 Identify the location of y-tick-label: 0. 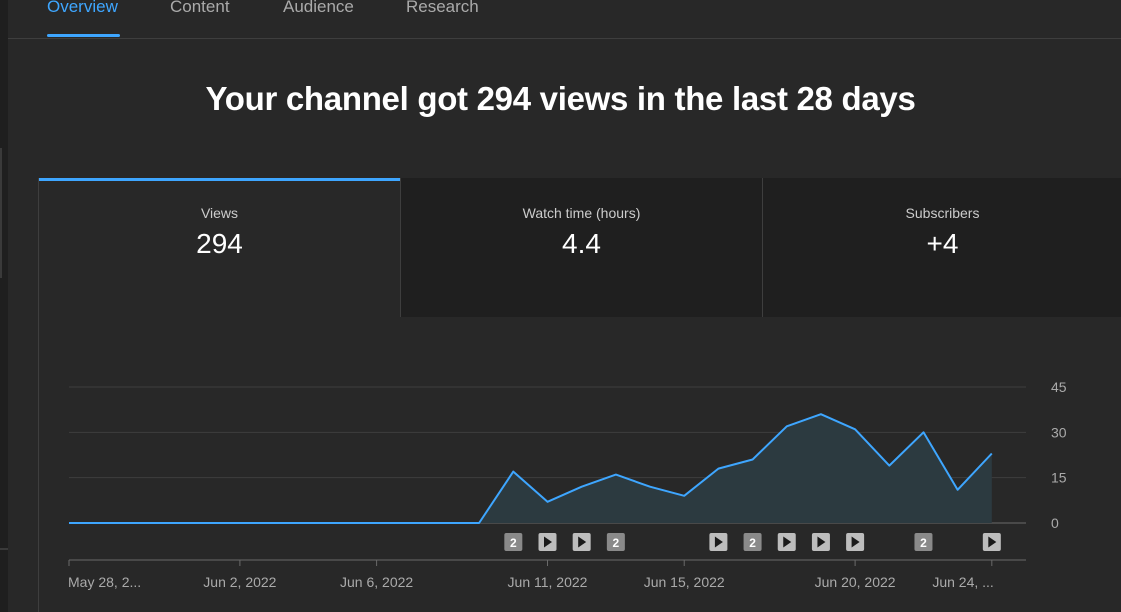
(1055, 523).